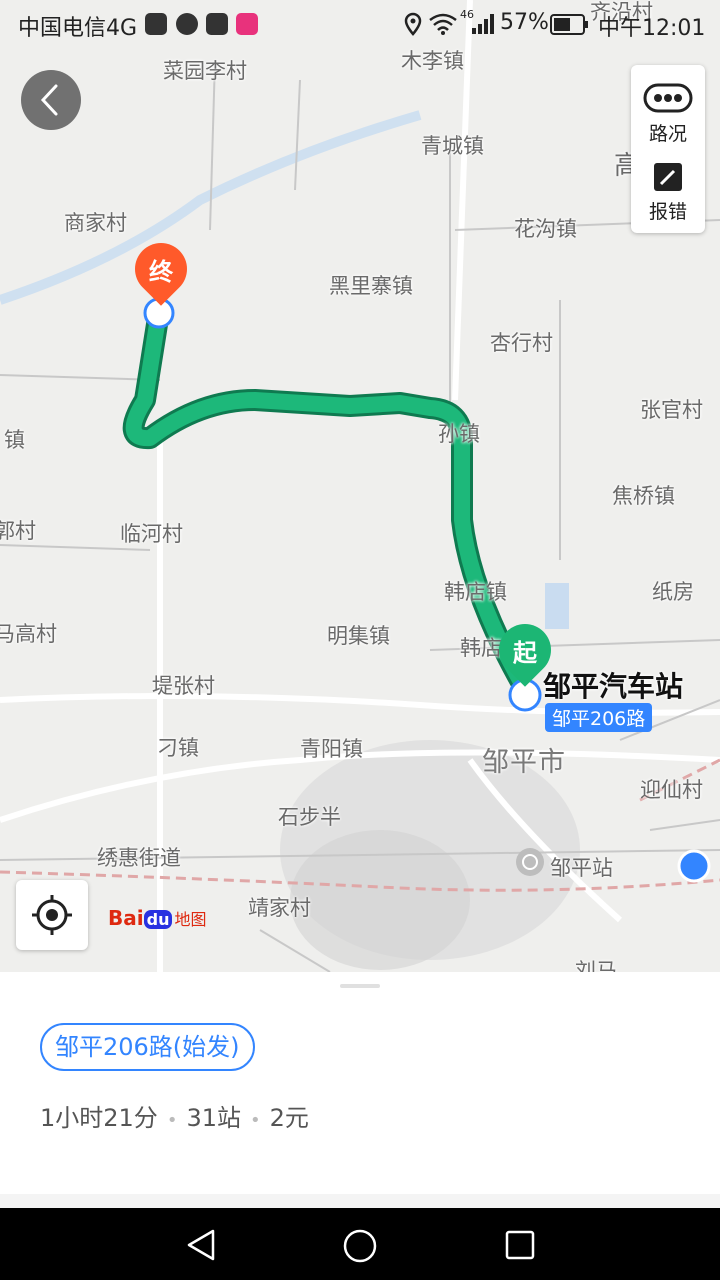  What do you see at coordinates (668, 107) in the screenshot?
I see `traffic-button: 路况` at bounding box center [668, 107].